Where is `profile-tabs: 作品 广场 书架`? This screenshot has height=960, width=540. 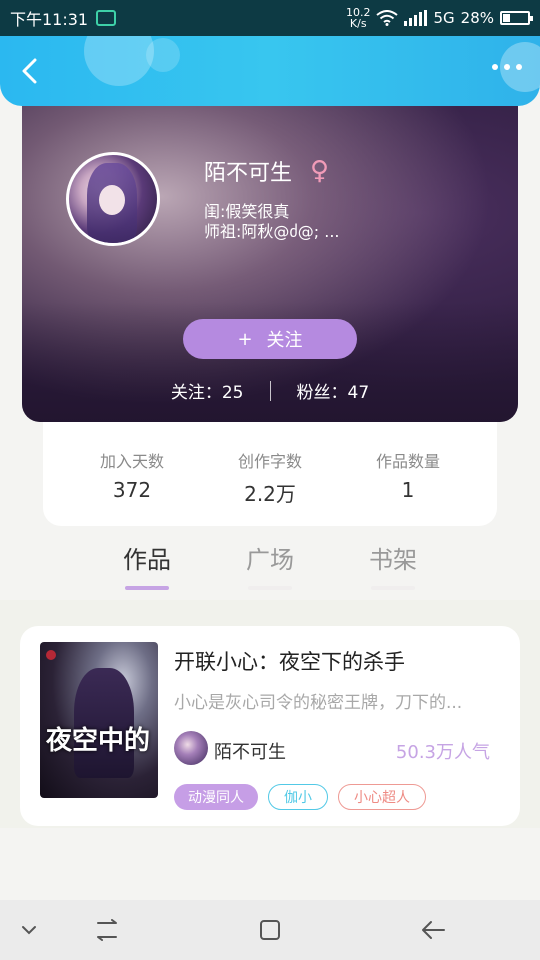
profile-tabs: 作品 广场 书架 is located at coordinates (270, 566).